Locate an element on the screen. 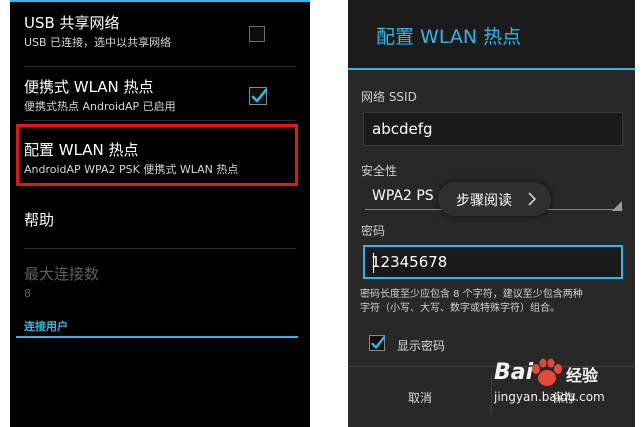 This screenshot has height=427, width=643. password-value: 12345678 is located at coordinates (409, 262).